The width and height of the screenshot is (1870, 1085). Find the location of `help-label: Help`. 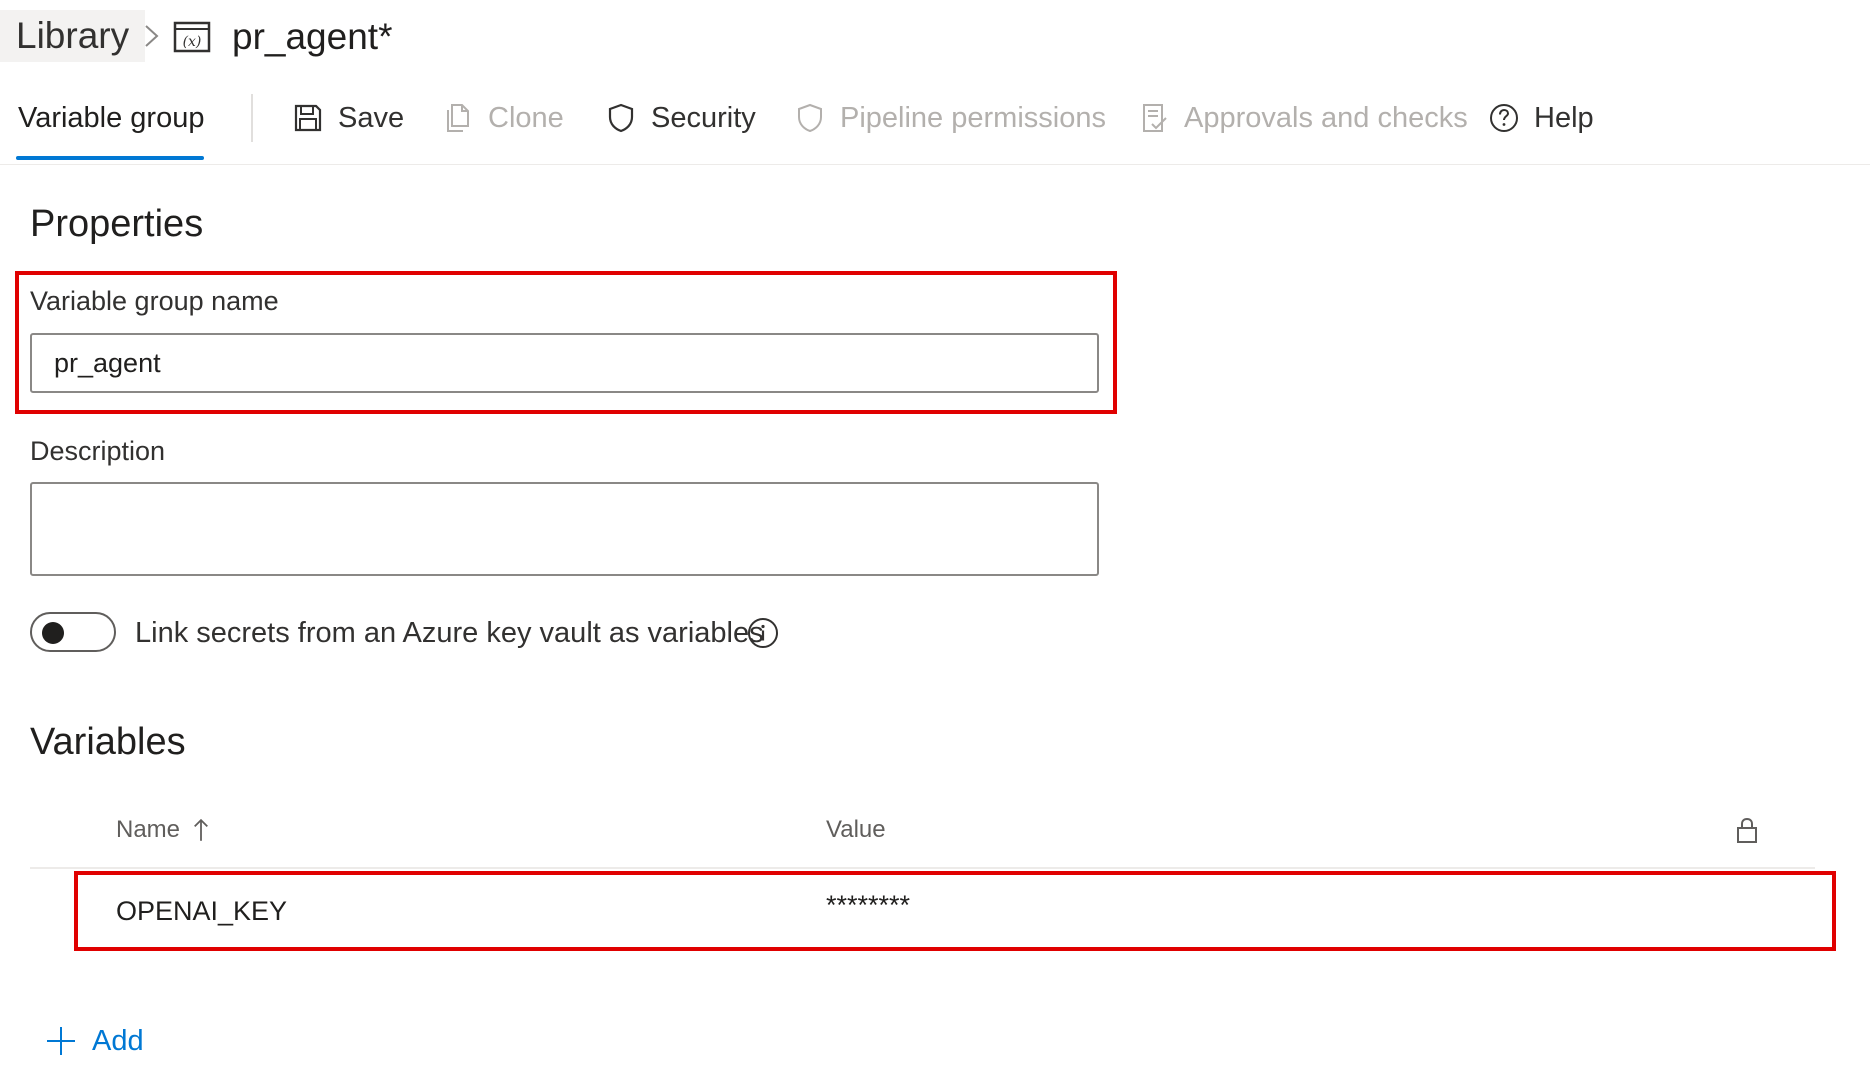

help-label: Help is located at coordinates (1564, 117).